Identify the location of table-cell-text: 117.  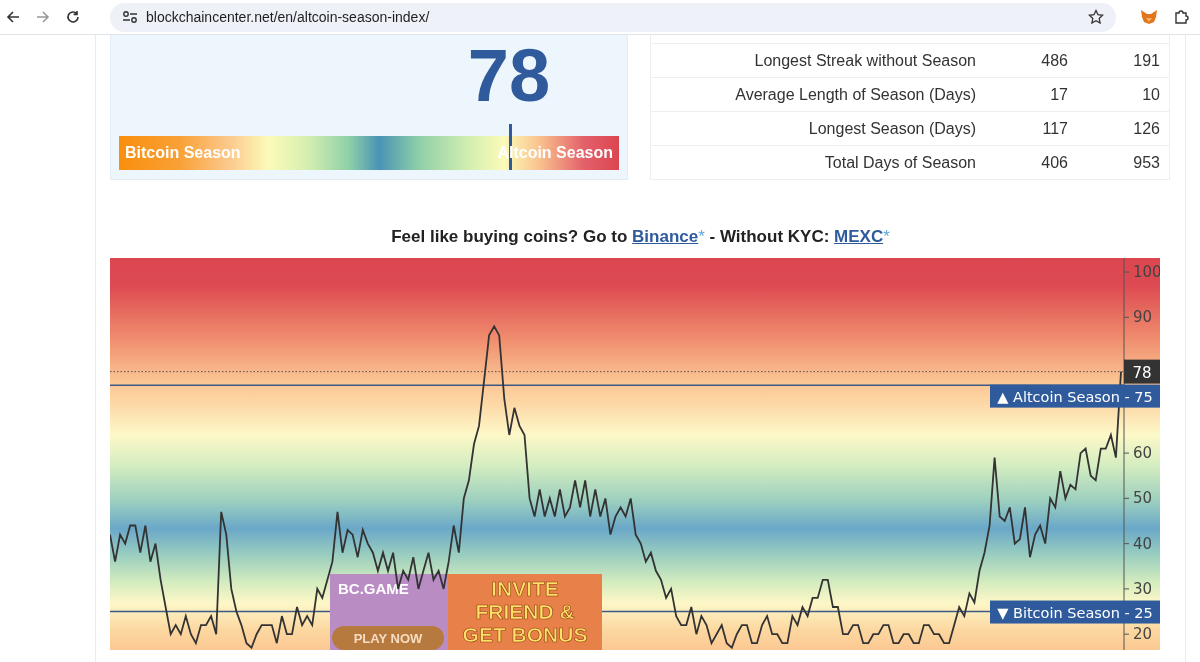
(1054, 128).